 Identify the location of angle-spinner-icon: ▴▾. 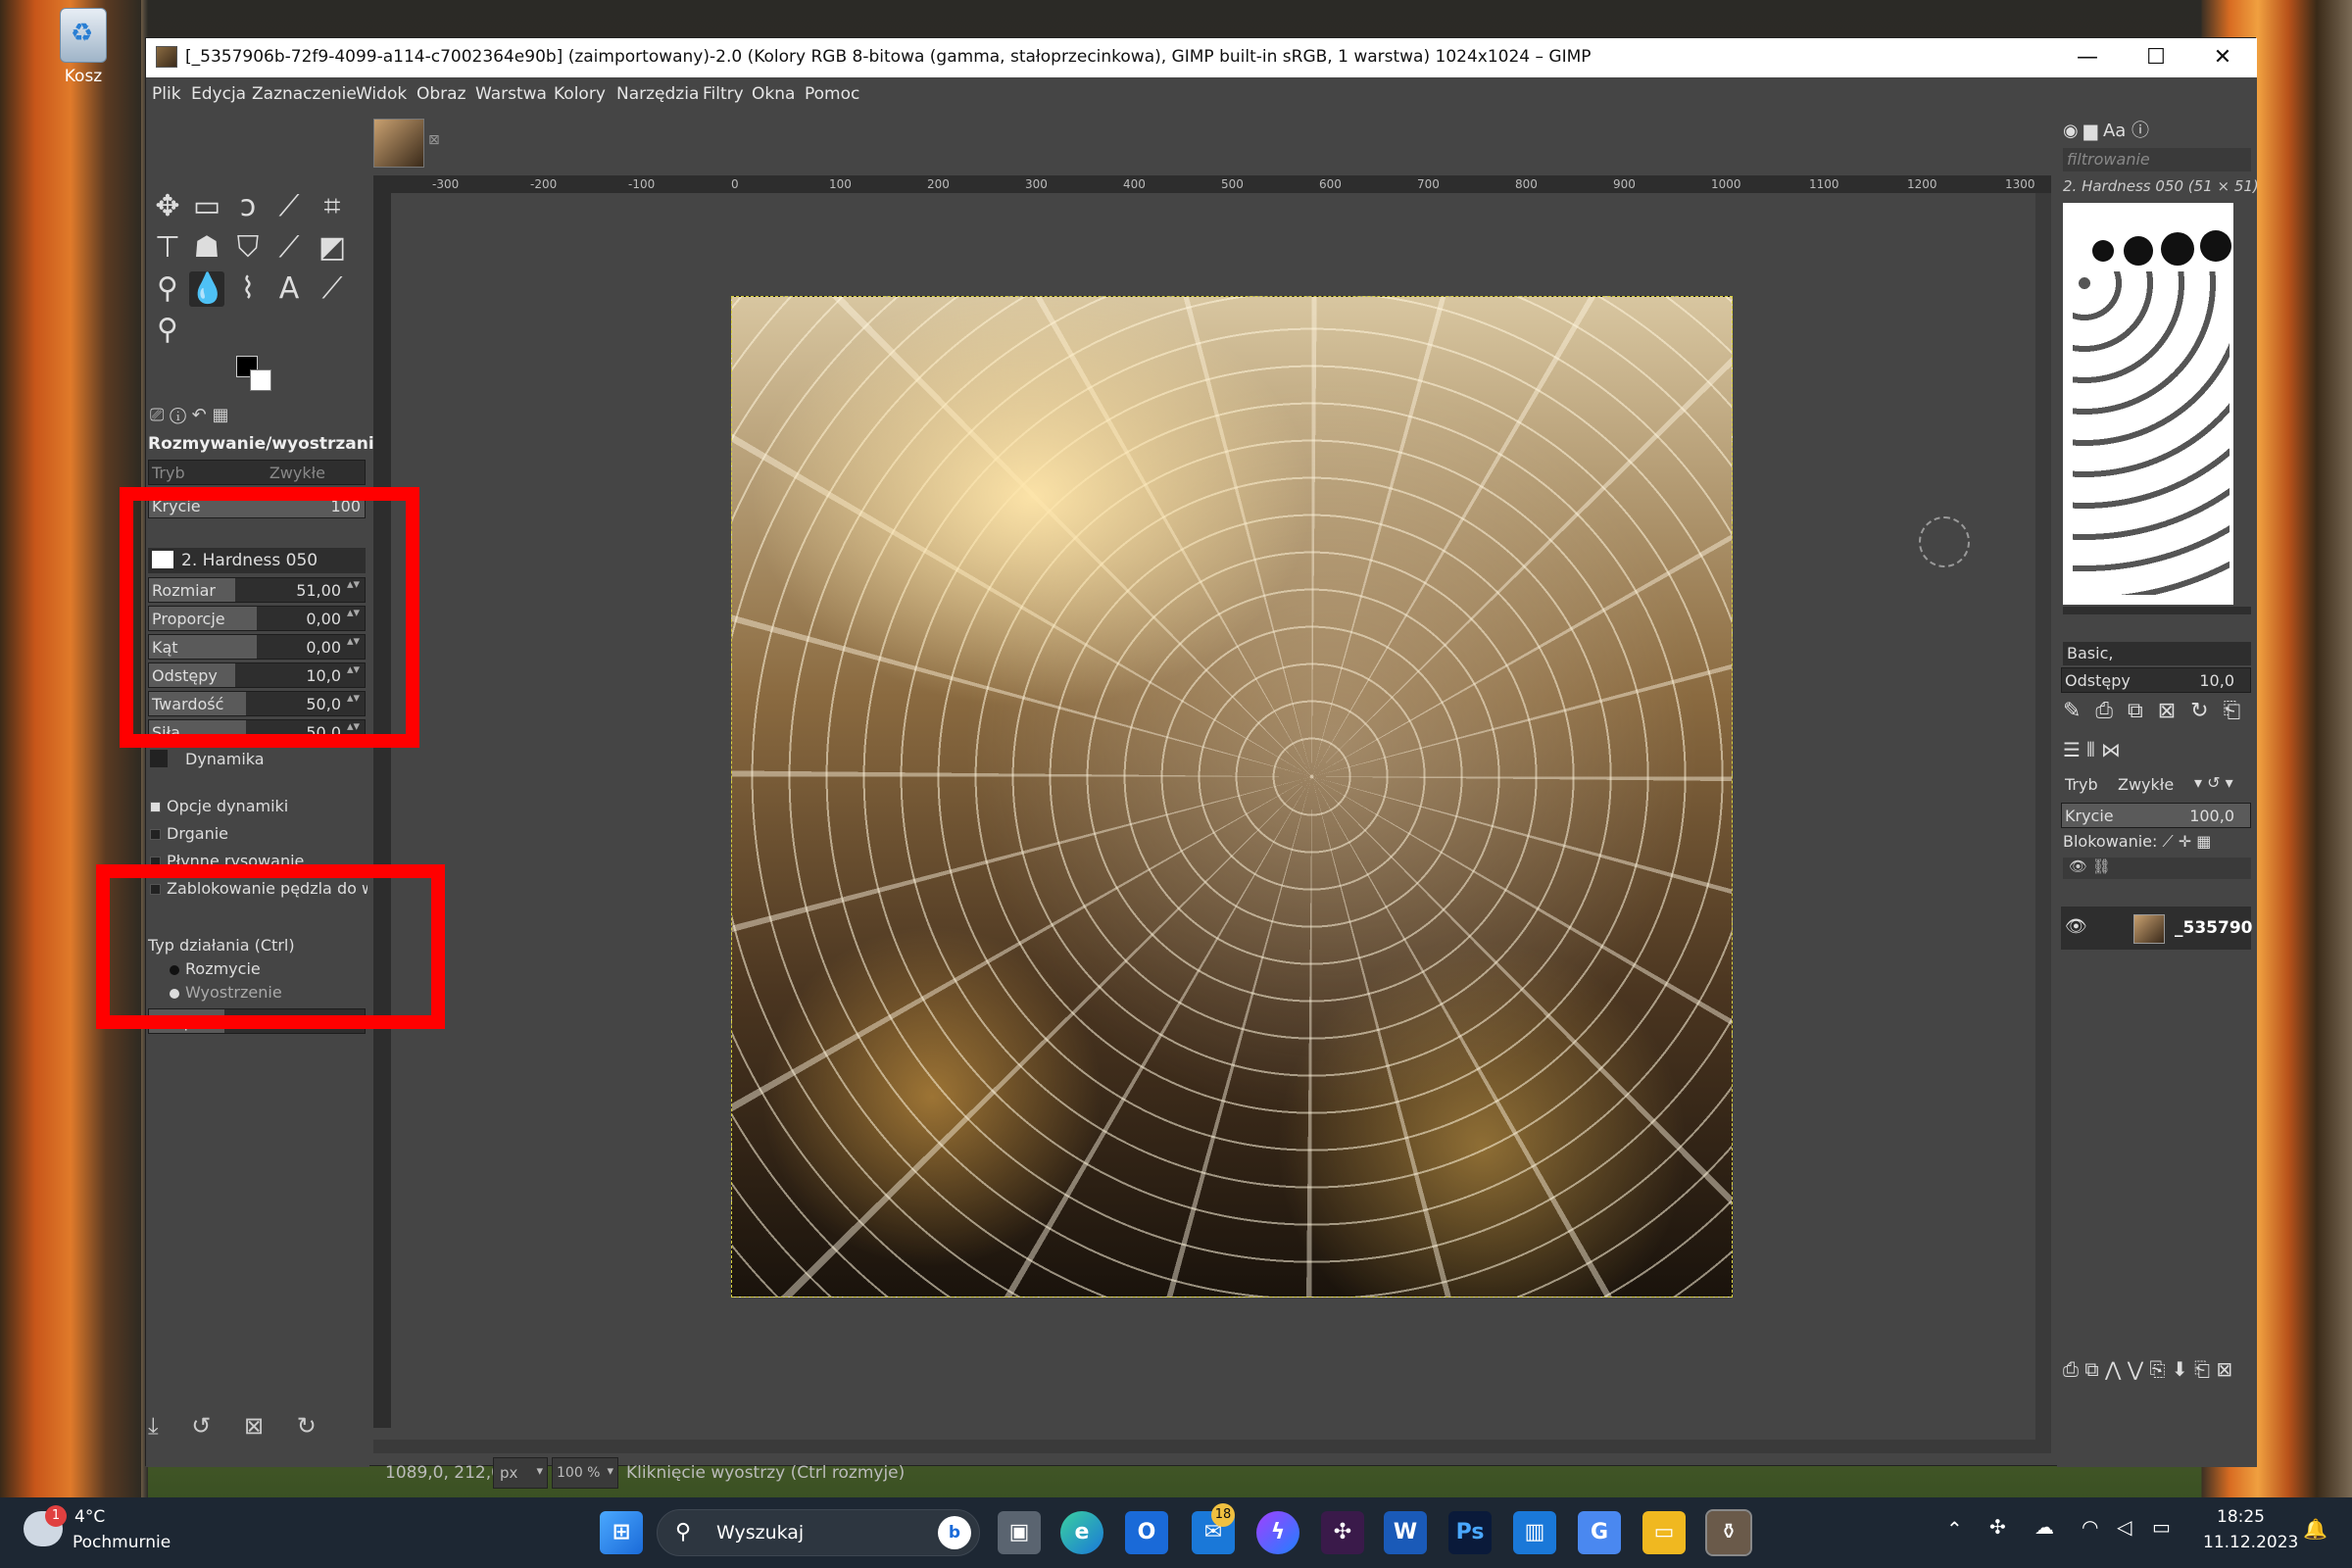
(354, 641).